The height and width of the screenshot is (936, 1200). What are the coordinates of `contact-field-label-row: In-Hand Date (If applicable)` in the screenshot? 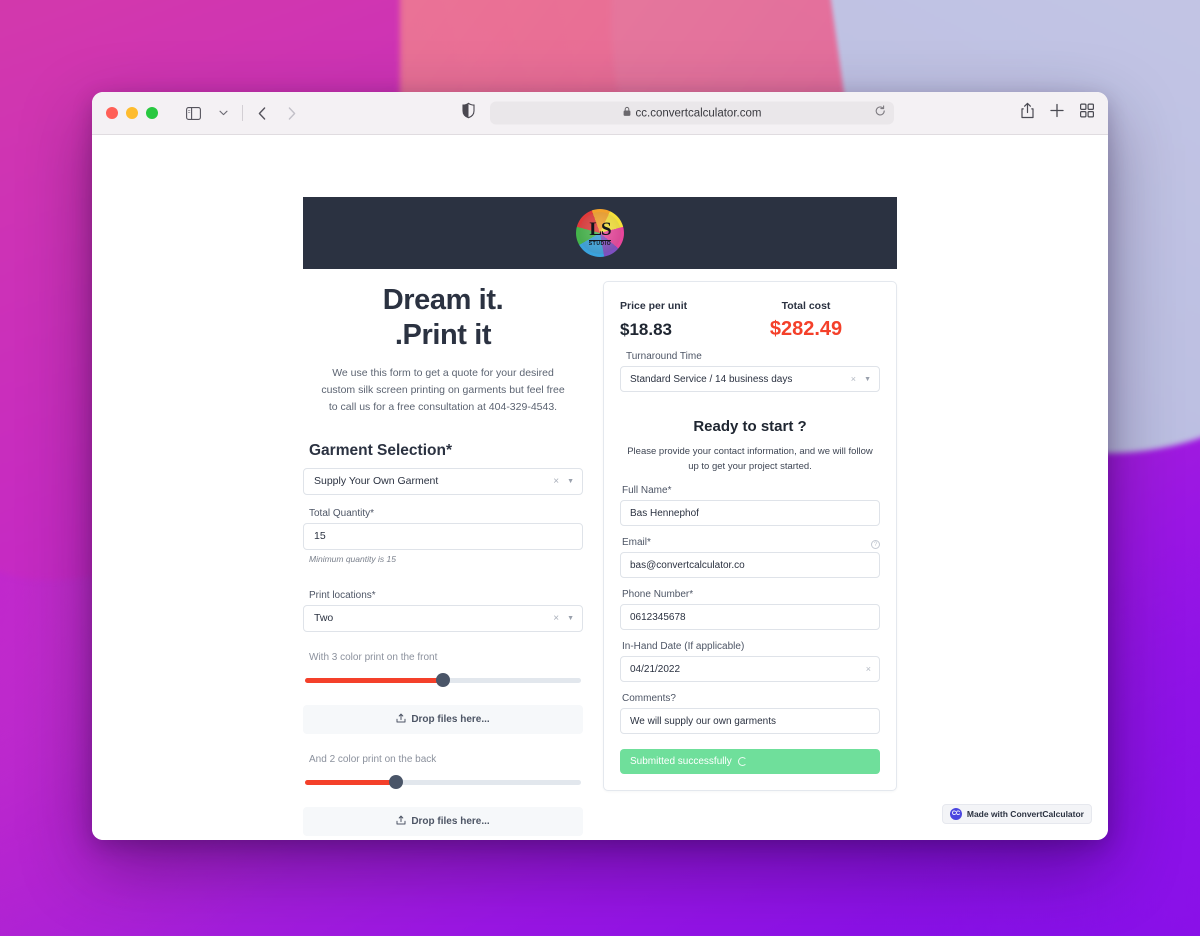 It's located at (750, 648).